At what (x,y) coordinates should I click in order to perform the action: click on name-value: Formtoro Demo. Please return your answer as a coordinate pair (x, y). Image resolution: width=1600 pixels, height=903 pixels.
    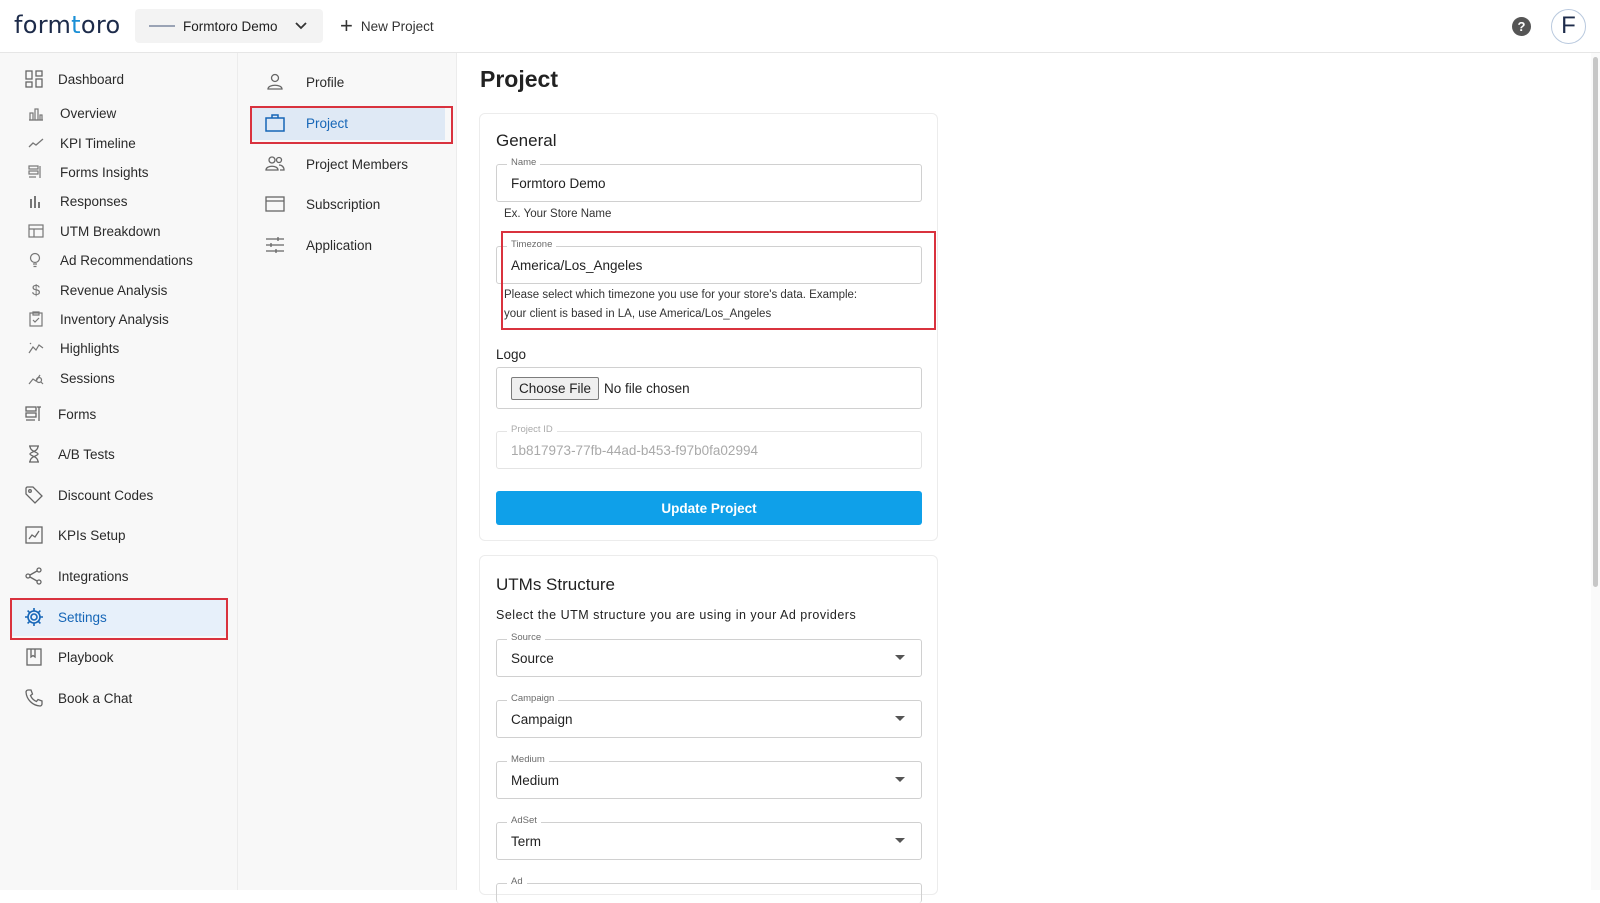
    Looking at the image, I should click on (558, 183).